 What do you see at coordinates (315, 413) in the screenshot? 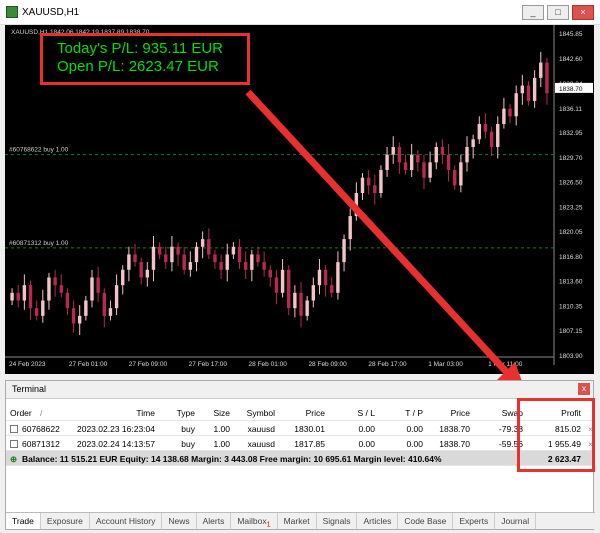
I see `col-price: Price` at bounding box center [315, 413].